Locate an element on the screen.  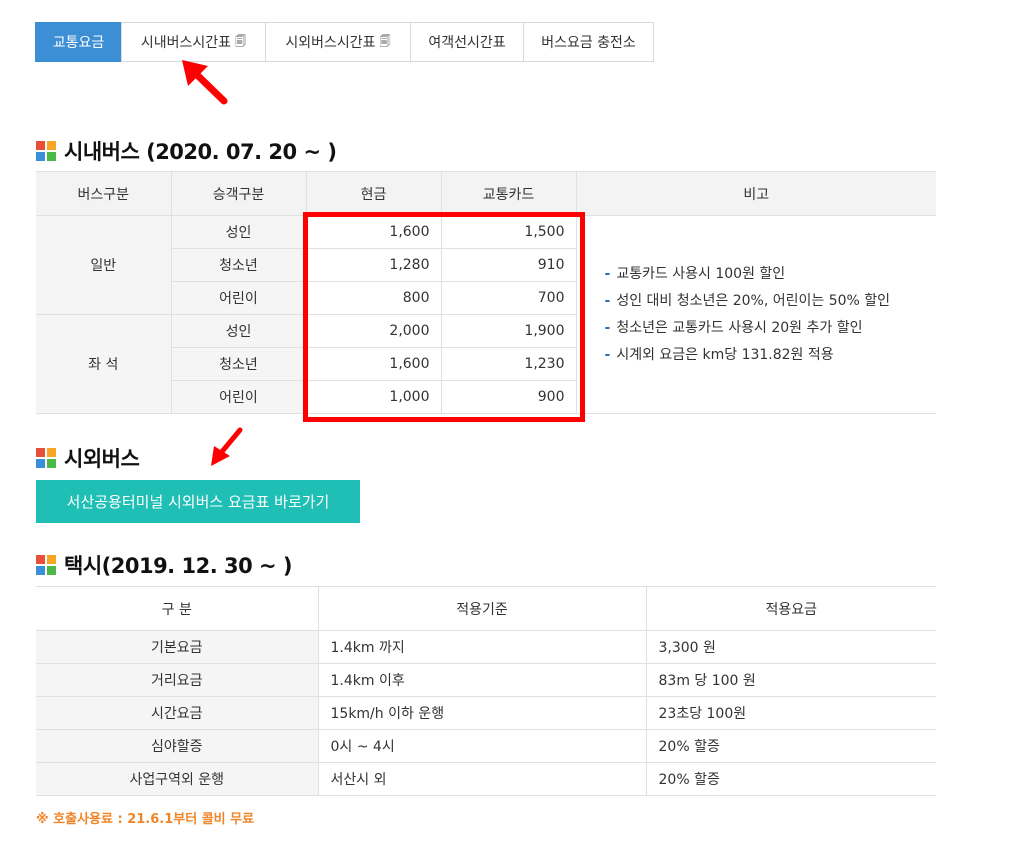
tab-bar: 교통요금 시내버스시간표 🗐 시외버스시간표 🗐 여객선시간표 버스요금 충전소 is located at coordinates (344, 42).